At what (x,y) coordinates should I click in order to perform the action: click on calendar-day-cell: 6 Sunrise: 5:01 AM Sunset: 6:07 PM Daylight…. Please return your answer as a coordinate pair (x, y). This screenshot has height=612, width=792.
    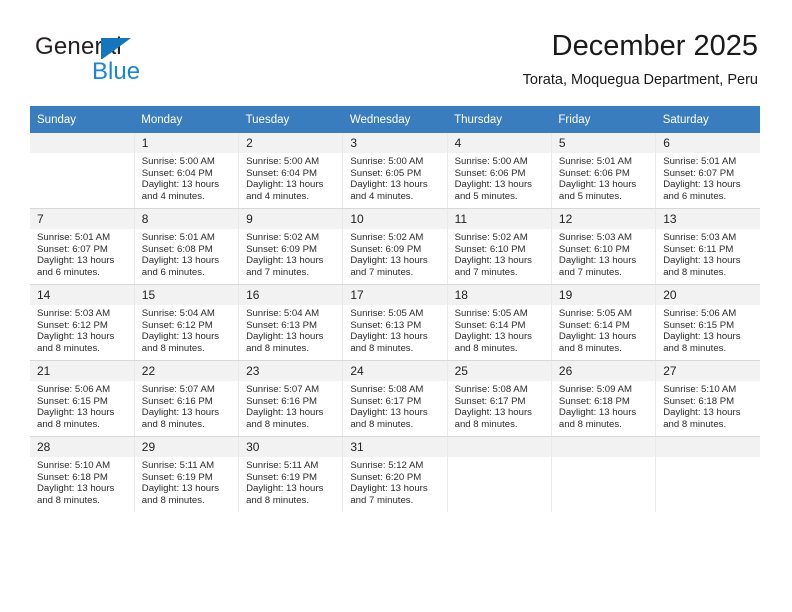
    Looking at the image, I should click on (707, 171).